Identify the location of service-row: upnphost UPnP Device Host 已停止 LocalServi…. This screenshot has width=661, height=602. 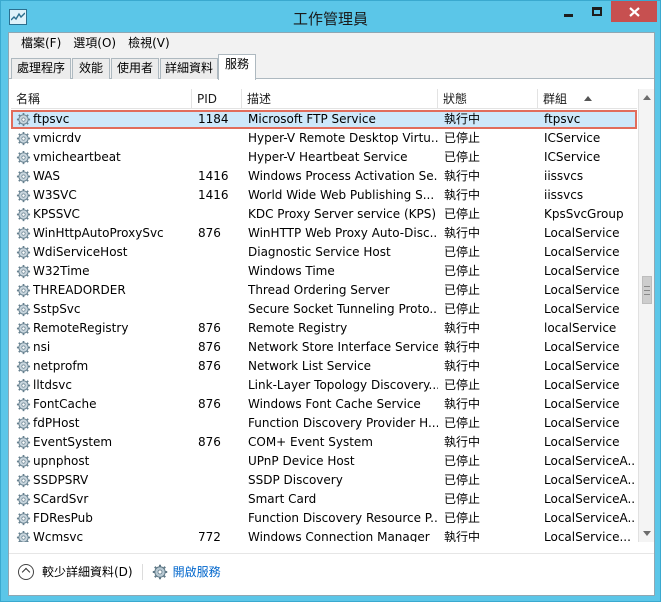
(324, 461).